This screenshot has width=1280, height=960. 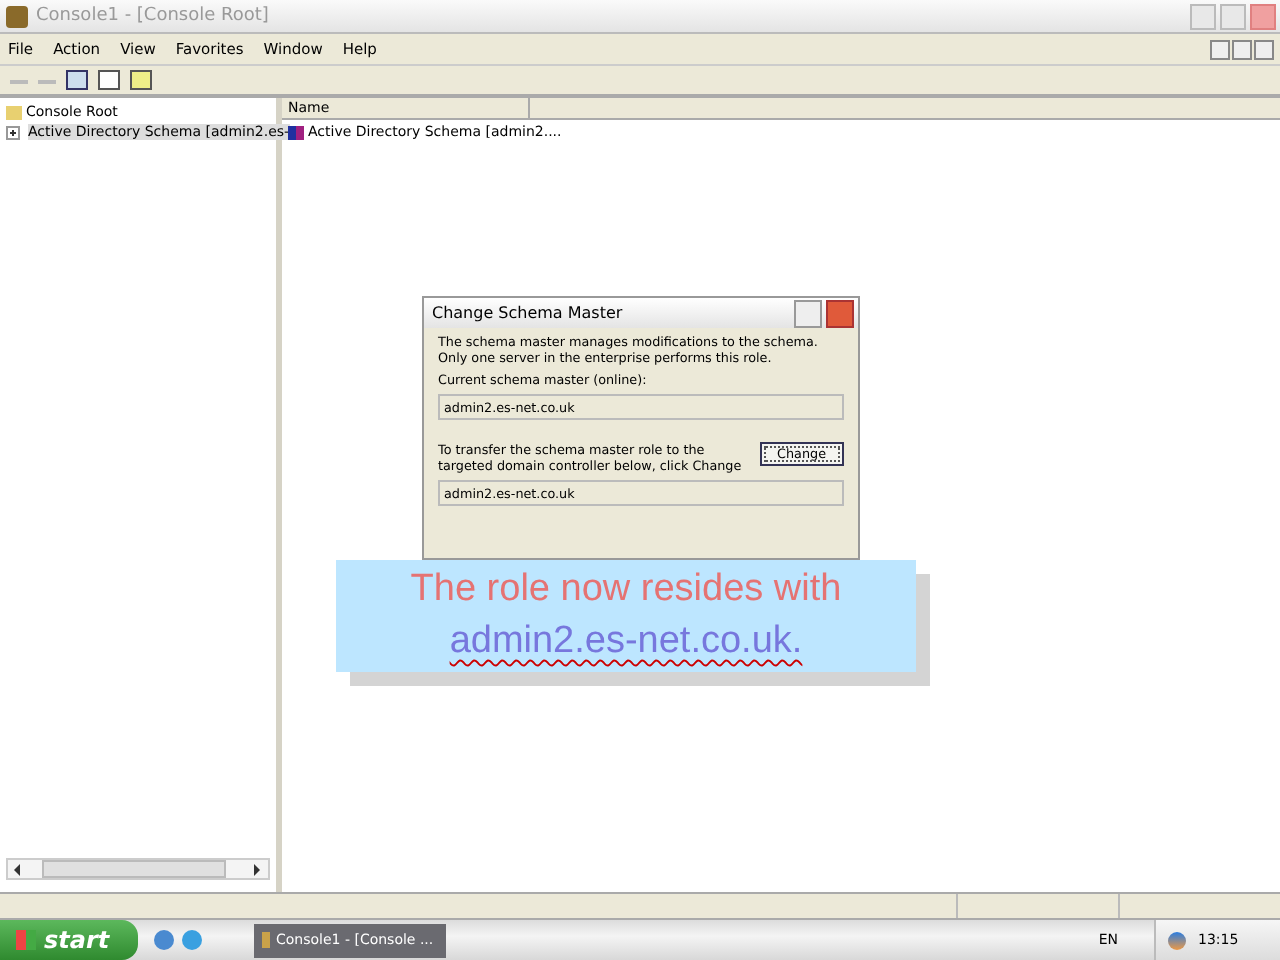 I want to click on snap-in-icon, so click(x=296, y=132).